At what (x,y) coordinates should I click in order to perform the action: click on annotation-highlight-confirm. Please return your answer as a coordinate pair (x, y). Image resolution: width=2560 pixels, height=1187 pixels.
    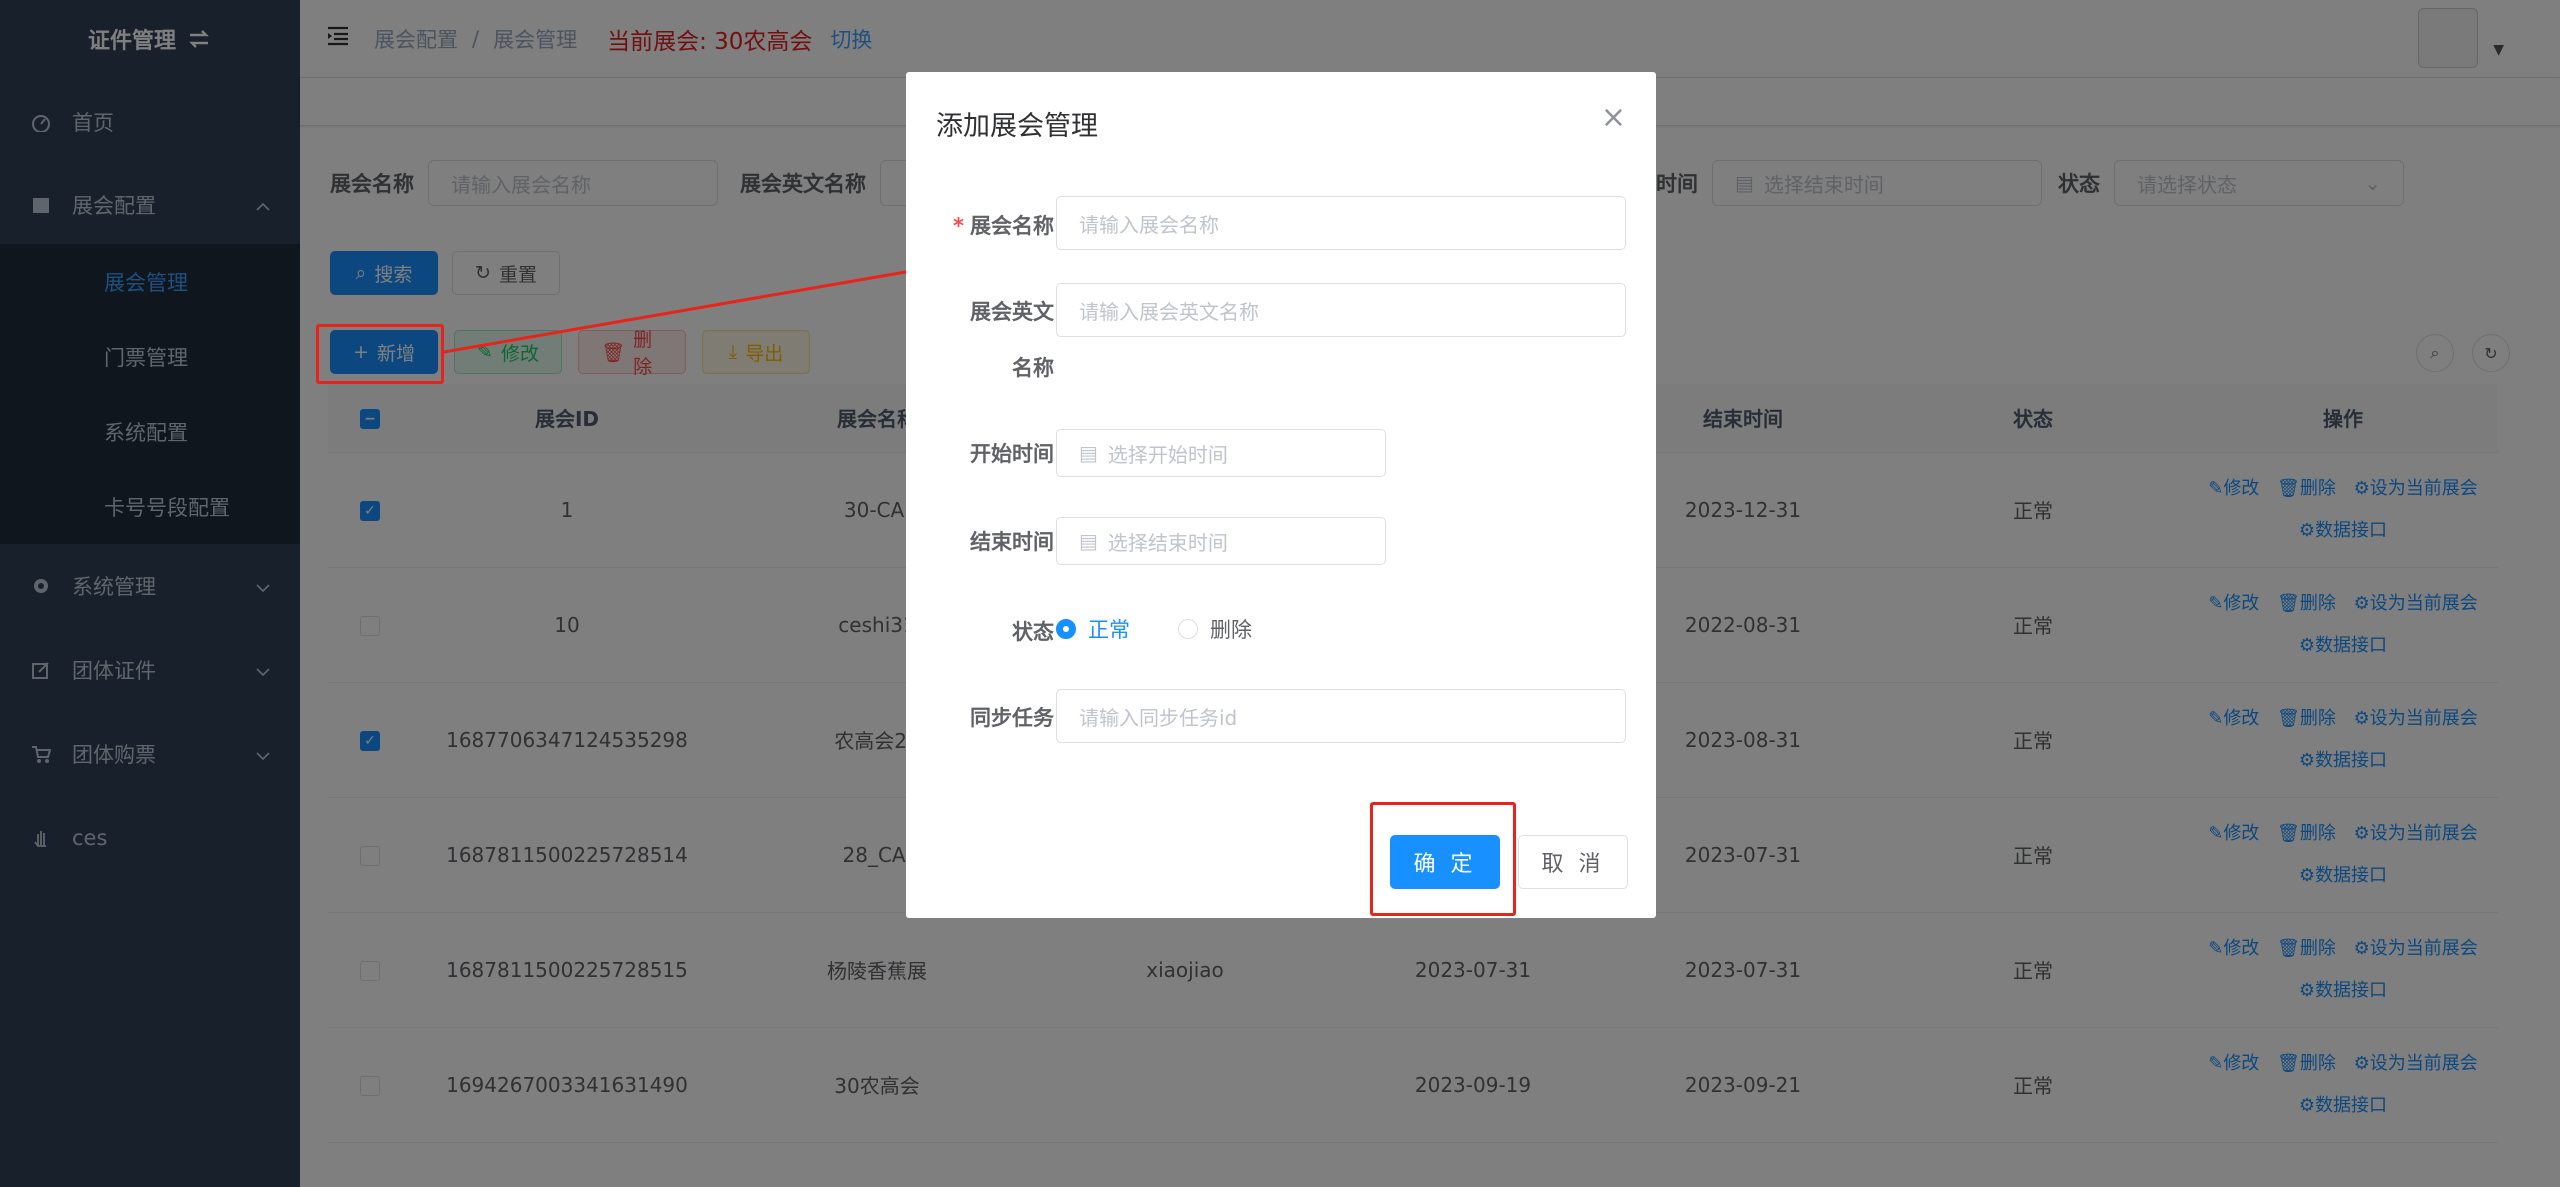
    Looking at the image, I should click on (1443, 859).